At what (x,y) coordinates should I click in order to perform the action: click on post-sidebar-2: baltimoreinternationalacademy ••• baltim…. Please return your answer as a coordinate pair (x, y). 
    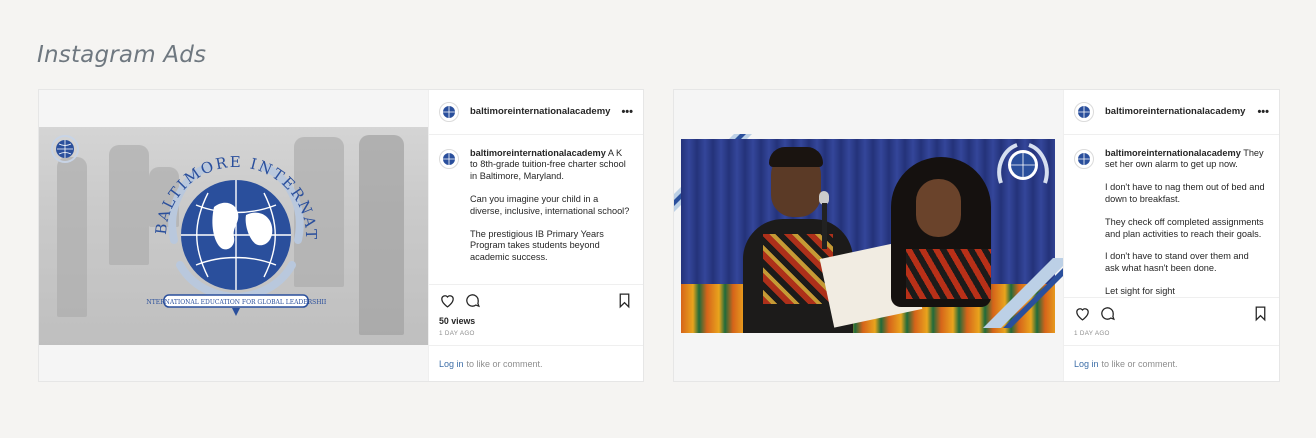
    Looking at the image, I should click on (1171, 235).